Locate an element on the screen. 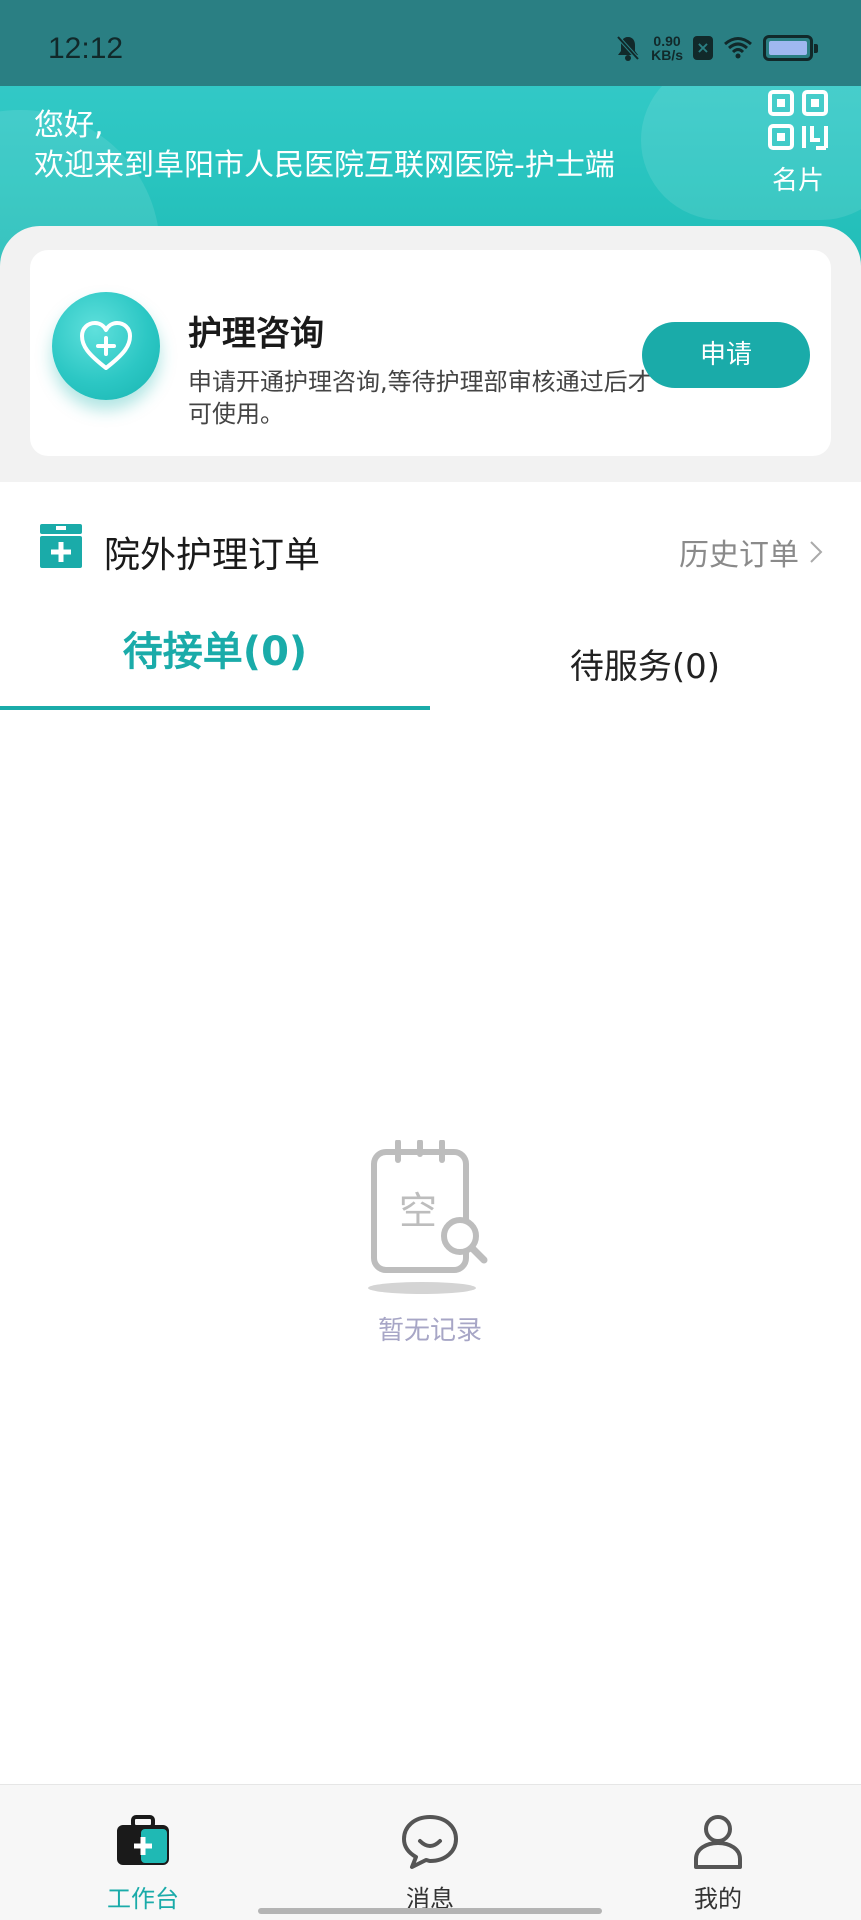 The height and width of the screenshot is (1920, 861). qr-code-icon is located at coordinates (798, 120).